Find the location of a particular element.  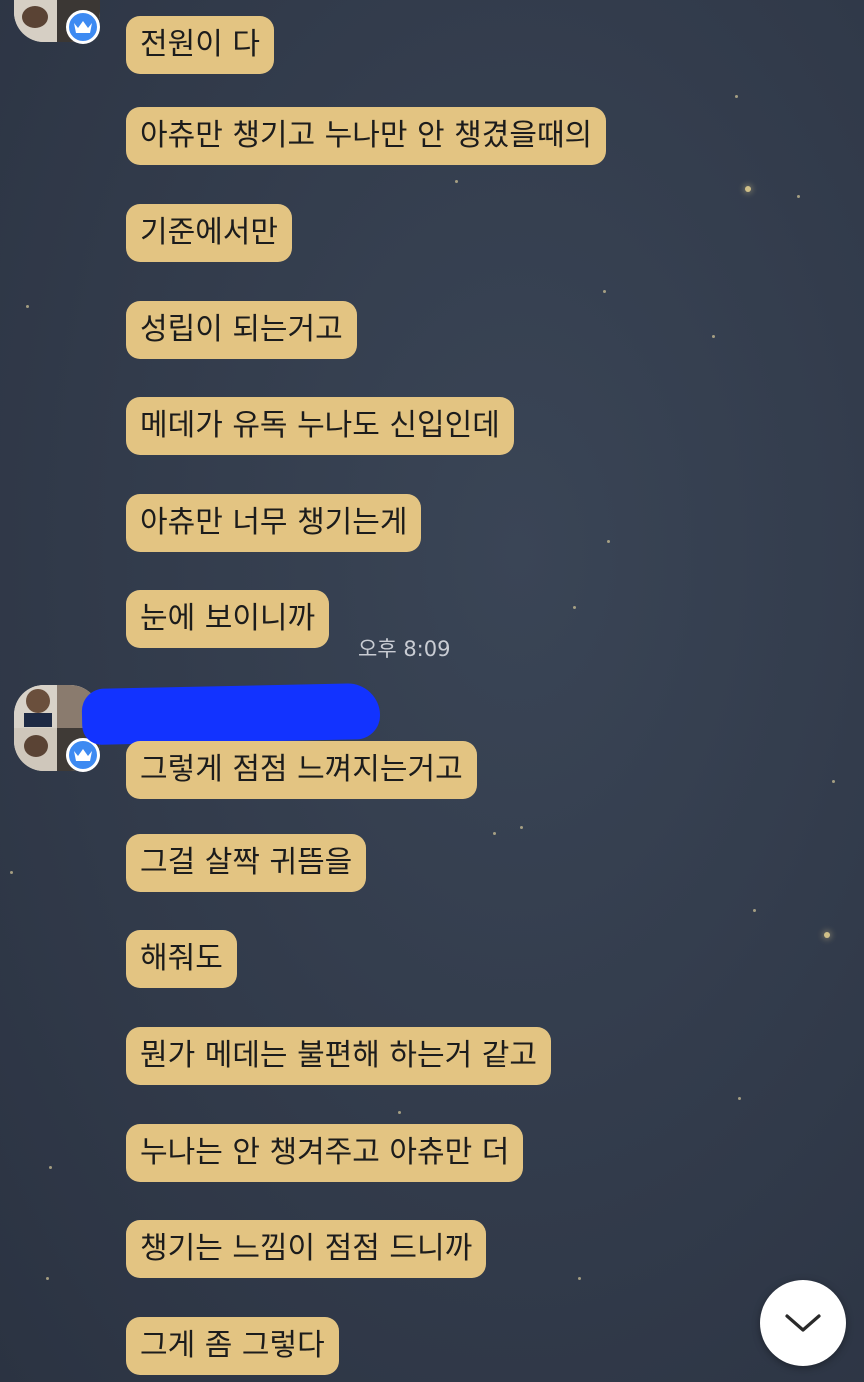

message-bubble: 누나는 안 챙겨주고 아츄만 더 is located at coordinates (325, 1153).